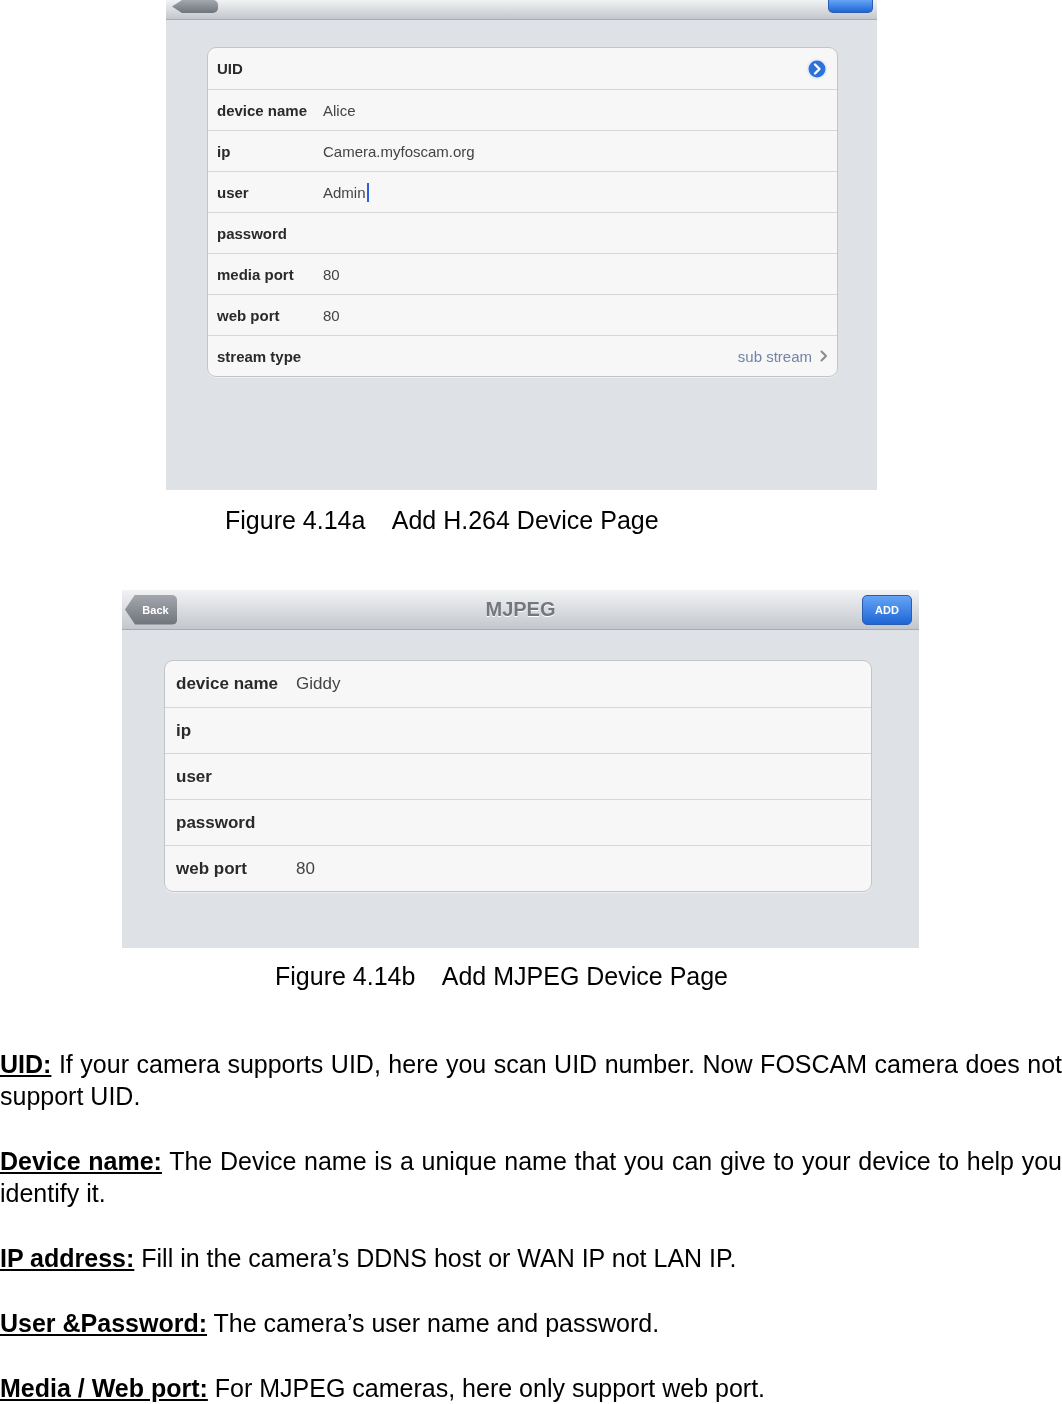 This screenshot has height=1404, width=1062. Describe the element at coordinates (330, 1323) in the screenshot. I see `paragraph: User &Password: The camera’s user name and password.` at that location.